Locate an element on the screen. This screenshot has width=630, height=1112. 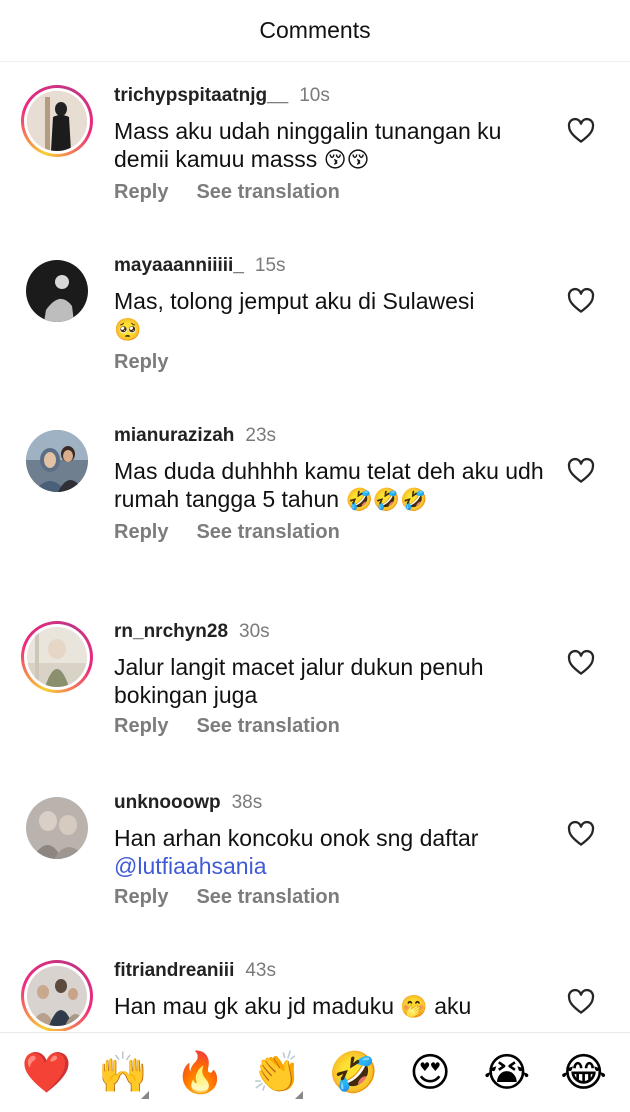
comment-emojis: 🤣🤣🤣 is located at coordinates (386, 500).